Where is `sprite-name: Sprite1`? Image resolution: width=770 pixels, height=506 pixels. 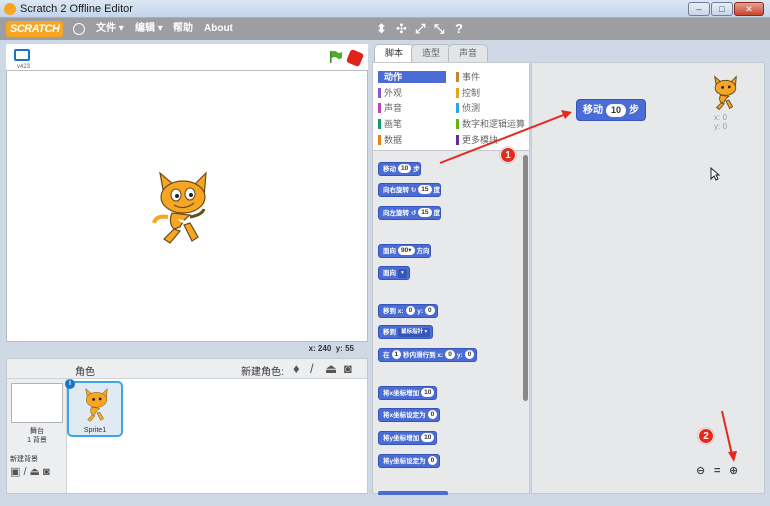 sprite-name: Sprite1 is located at coordinates (95, 430).